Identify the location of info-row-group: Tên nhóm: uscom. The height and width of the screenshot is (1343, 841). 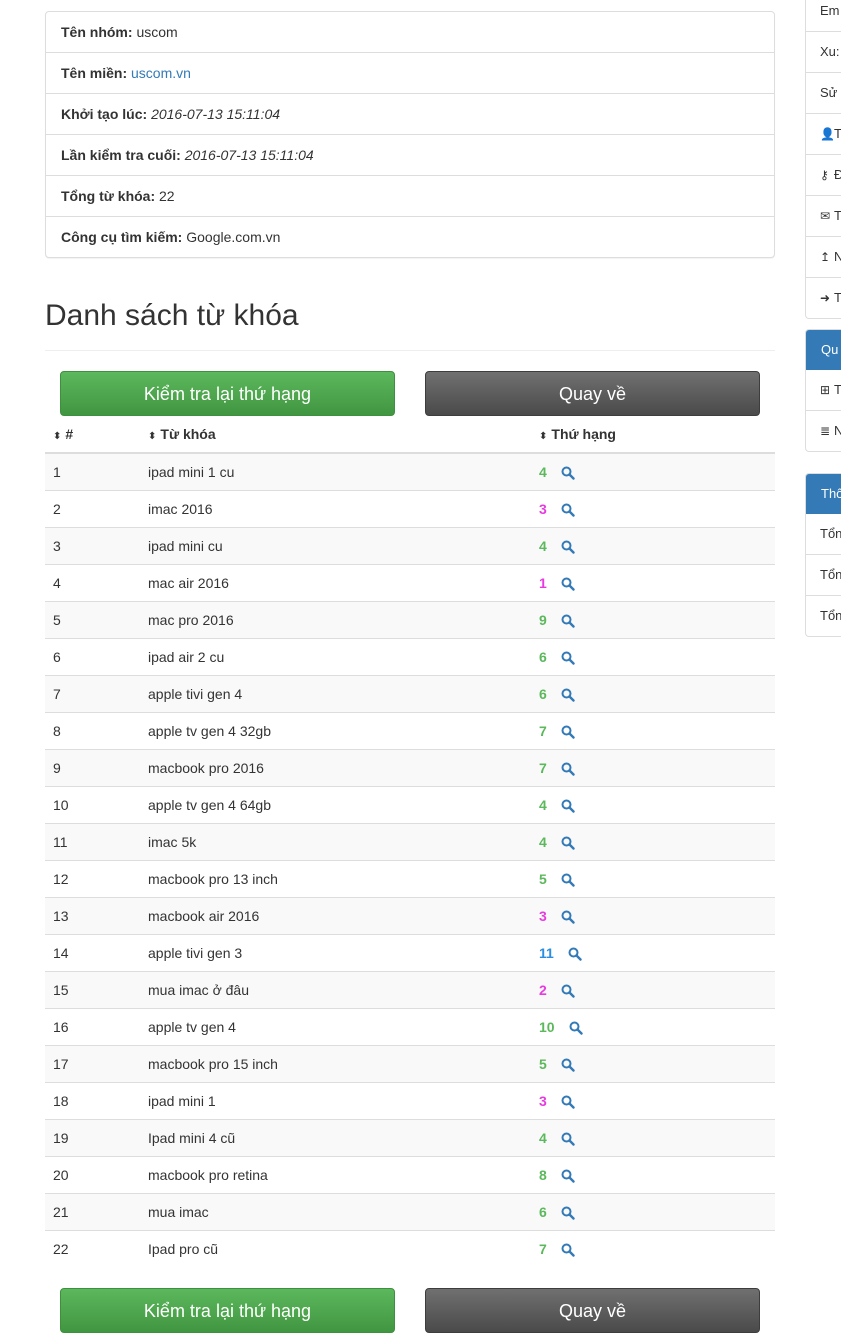
(410, 32).